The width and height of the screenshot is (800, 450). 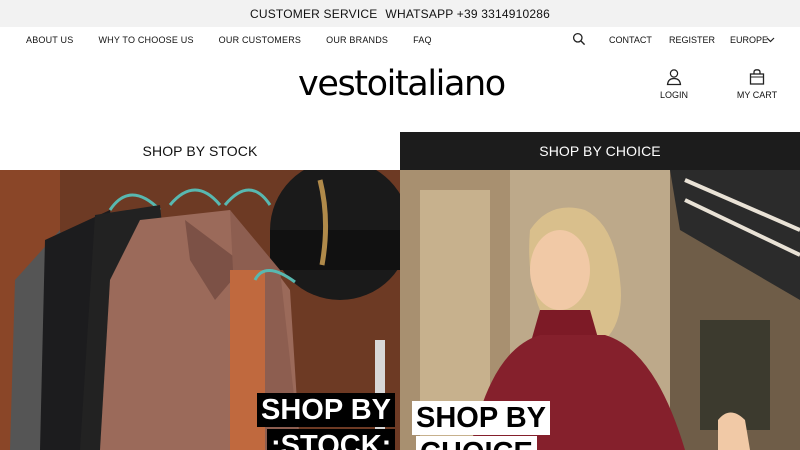 What do you see at coordinates (770, 39) in the screenshot?
I see `chevron-down-icon` at bounding box center [770, 39].